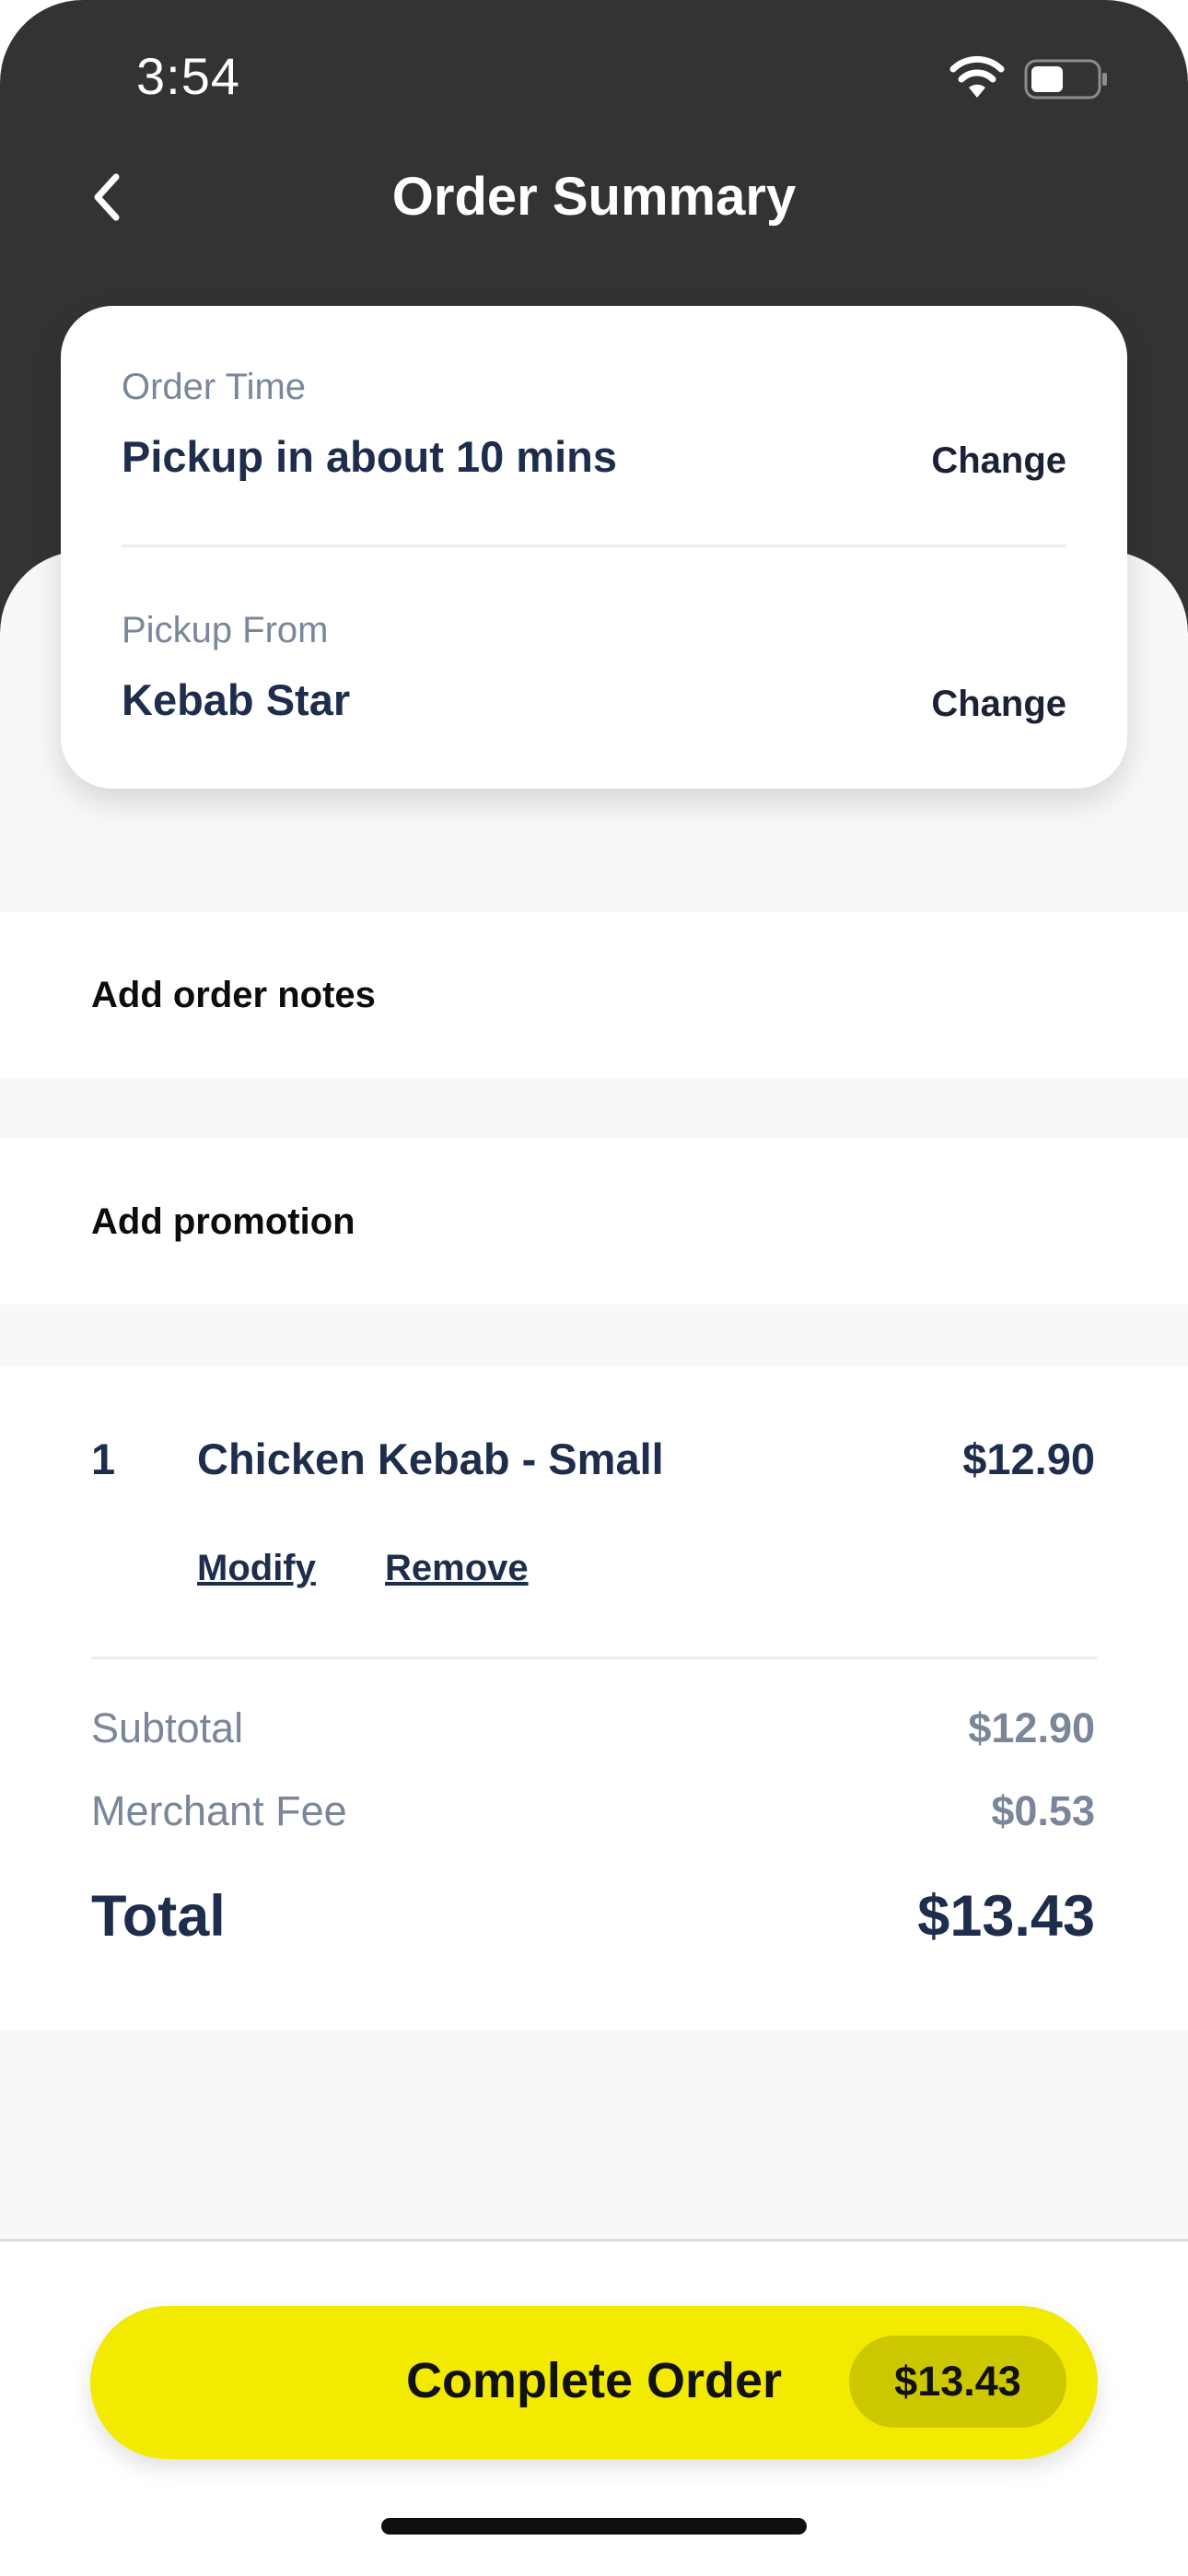 The width and height of the screenshot is (1188, 2576). What do you see at coordinates (594, 2526) in the screenshot?
I see `home-indicator` at bounding box center [594, 2526].